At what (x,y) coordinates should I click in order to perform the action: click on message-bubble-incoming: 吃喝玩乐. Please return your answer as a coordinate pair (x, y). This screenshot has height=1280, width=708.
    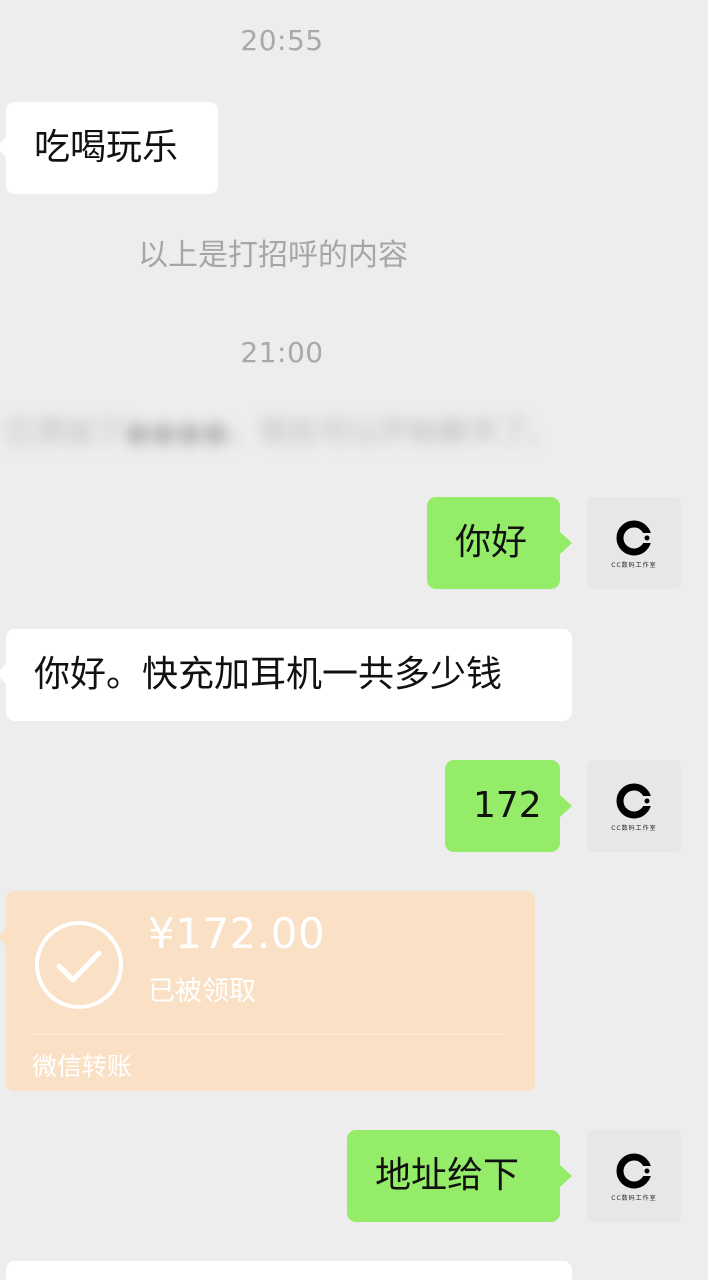
    Looking at the image, I should click on (109, 148).